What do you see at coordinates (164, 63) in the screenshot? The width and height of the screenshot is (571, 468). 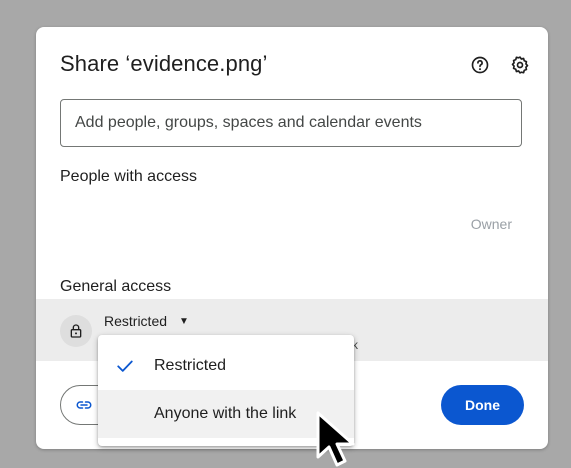 I see `dialog-title: Share ‘evidence.png’` at bounding box center [164, 63].